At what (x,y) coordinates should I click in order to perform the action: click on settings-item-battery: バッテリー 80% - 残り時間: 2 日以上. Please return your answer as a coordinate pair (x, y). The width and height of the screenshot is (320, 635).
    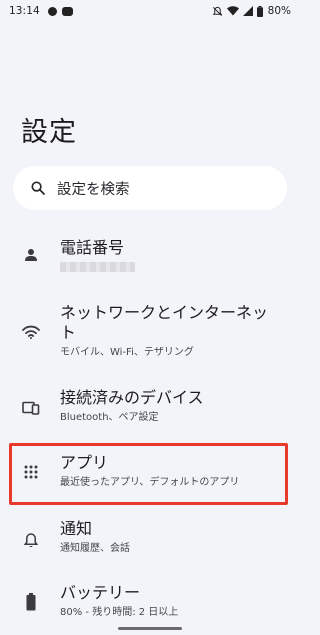
    Looking at the image, I should click on (150, 603).